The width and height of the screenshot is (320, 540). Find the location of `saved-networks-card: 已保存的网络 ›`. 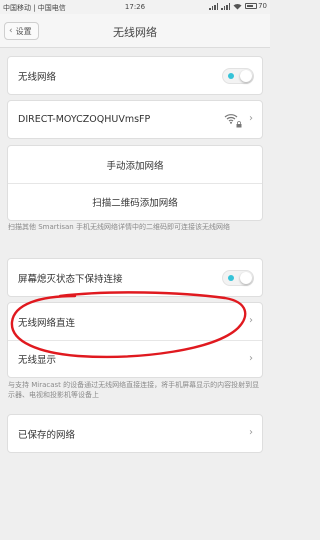

saved-networks-card: 已保存的网络 › is located at coordinates (135, 433).